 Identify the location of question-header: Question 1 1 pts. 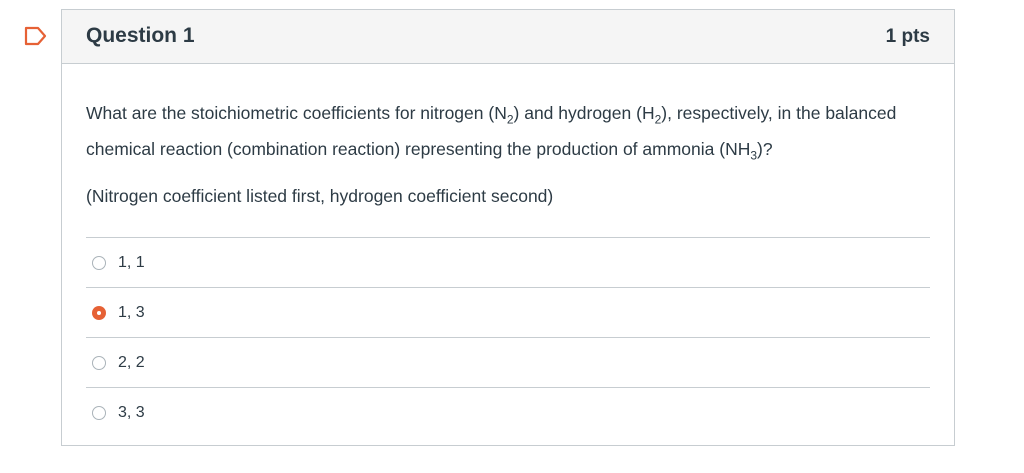
(508, 37).